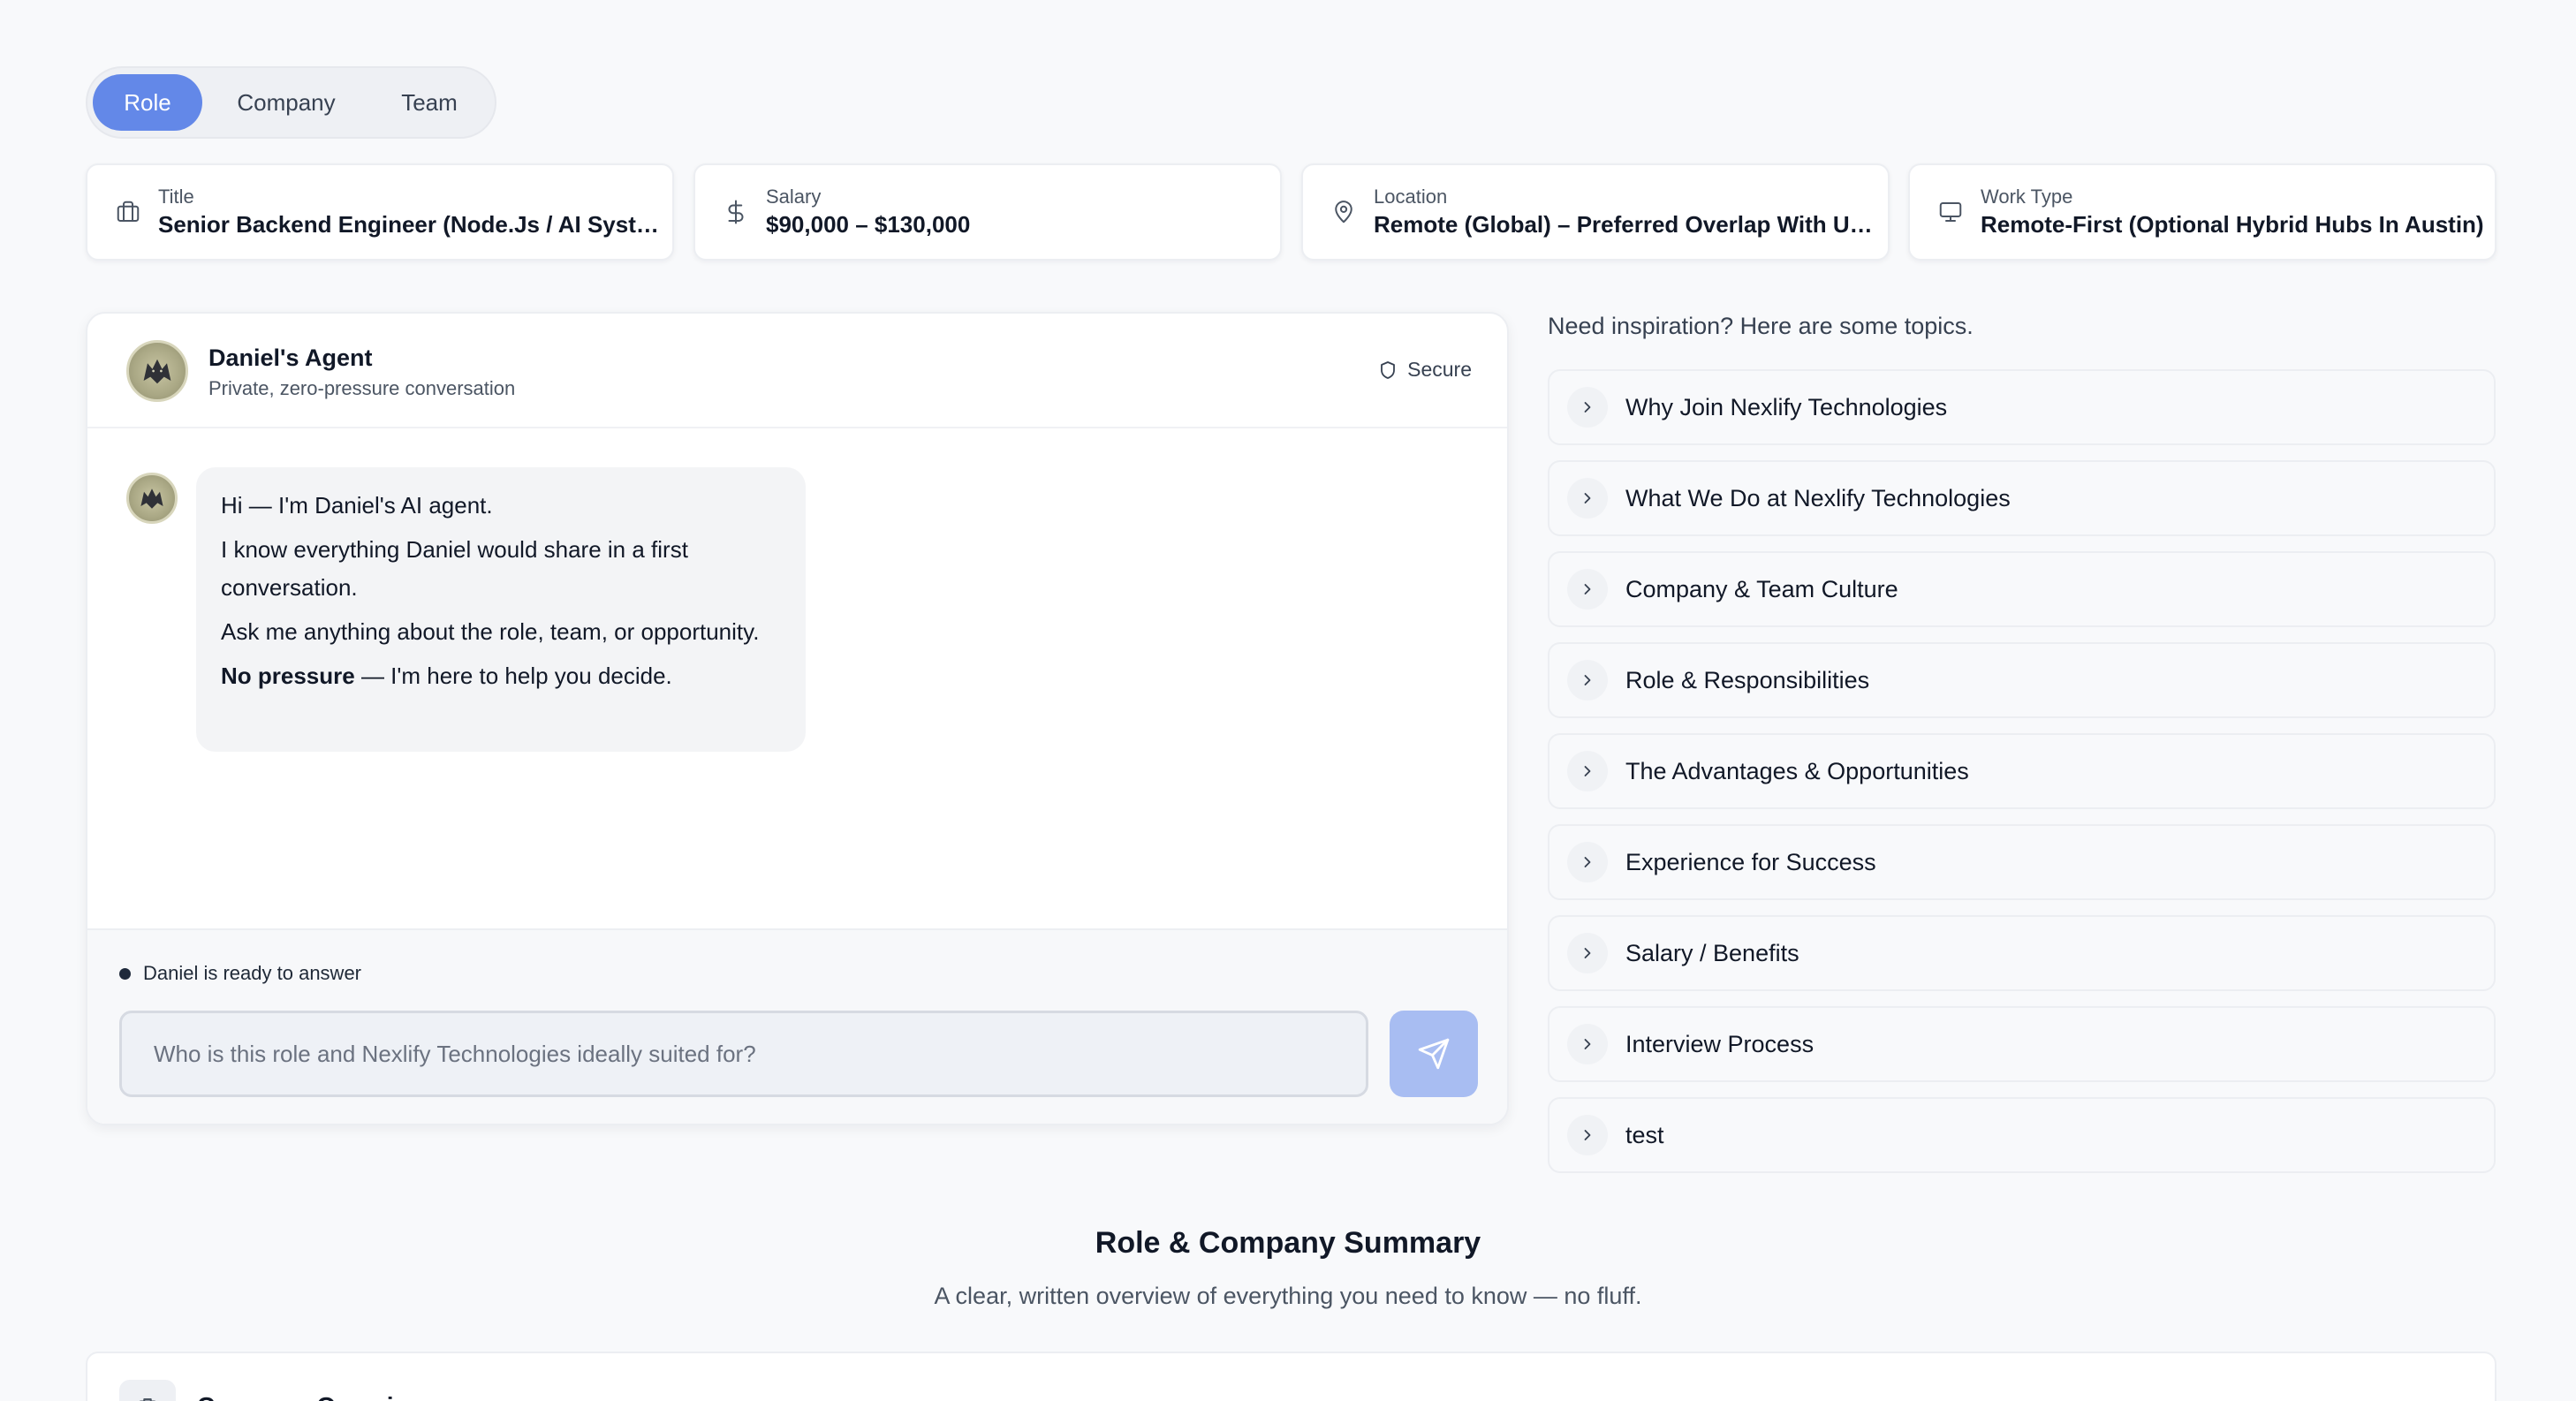 The image size is (2576, 1401). Describe the element at coordinates (2027, 197) in the screenshot. I see `work-type-label: Work Type` at that location.